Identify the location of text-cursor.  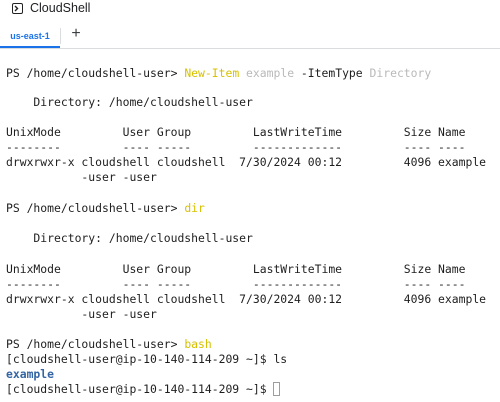
(277, 389).